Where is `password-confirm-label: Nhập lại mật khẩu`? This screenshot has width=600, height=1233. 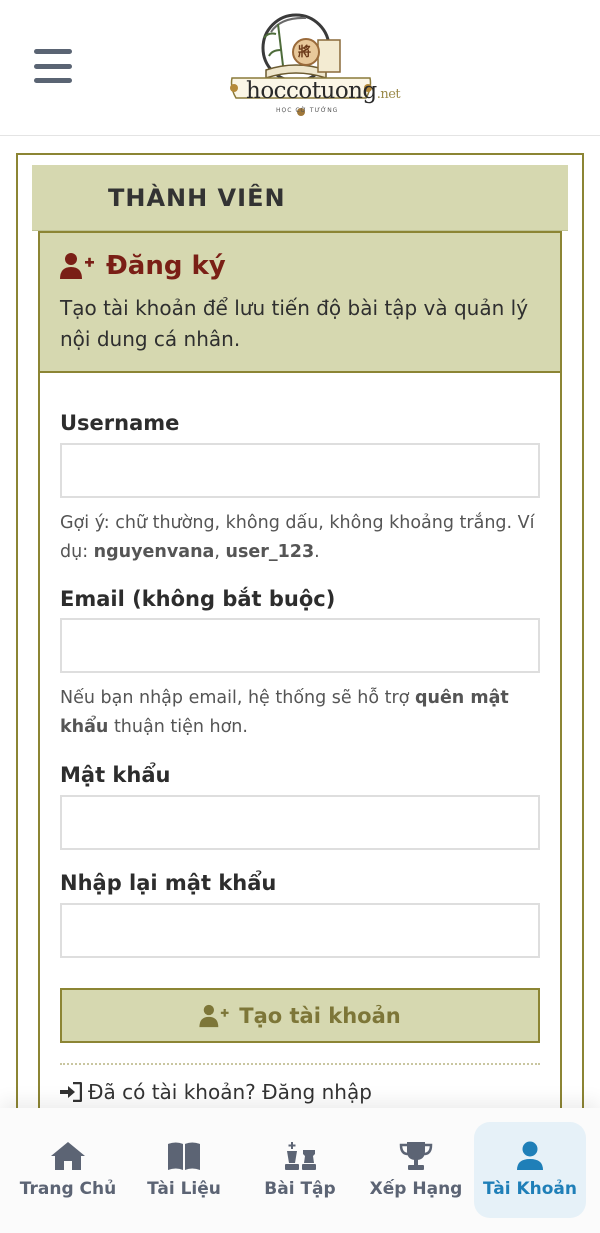
password-confirm-label: Nhập lại mật khẩu is located at coordinates (168, 883).